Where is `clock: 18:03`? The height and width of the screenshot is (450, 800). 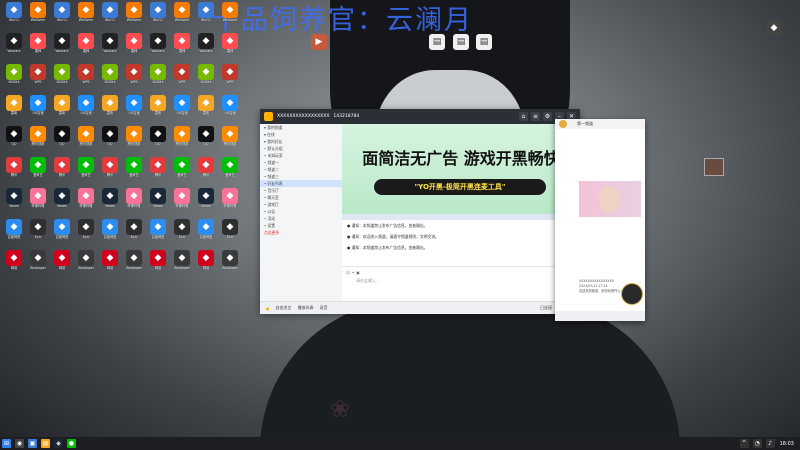
clock: 18:03 is located at coordinates (787, 444).